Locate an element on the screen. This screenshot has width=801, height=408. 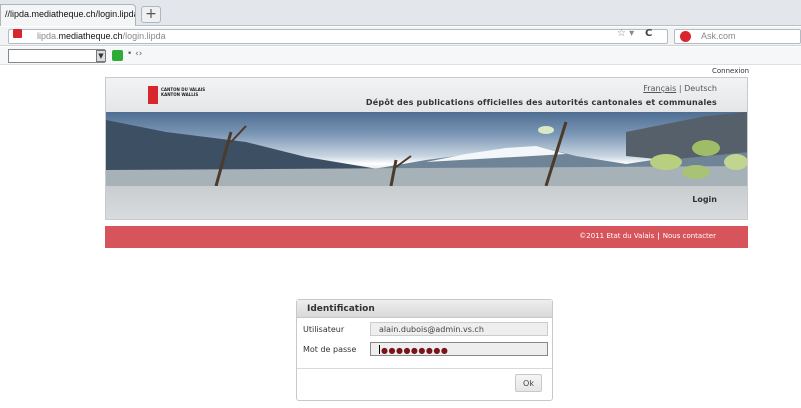
toolbar-more: • ‹› is located at coordinates (134, 54).